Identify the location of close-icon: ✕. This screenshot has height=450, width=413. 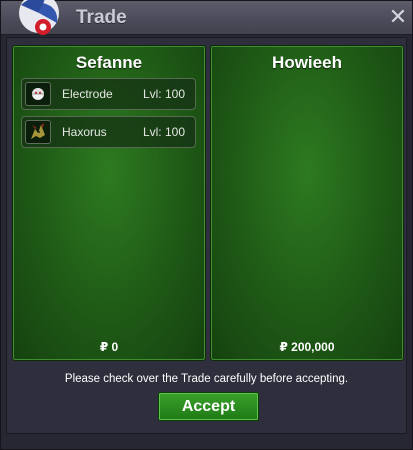
(398, 17).